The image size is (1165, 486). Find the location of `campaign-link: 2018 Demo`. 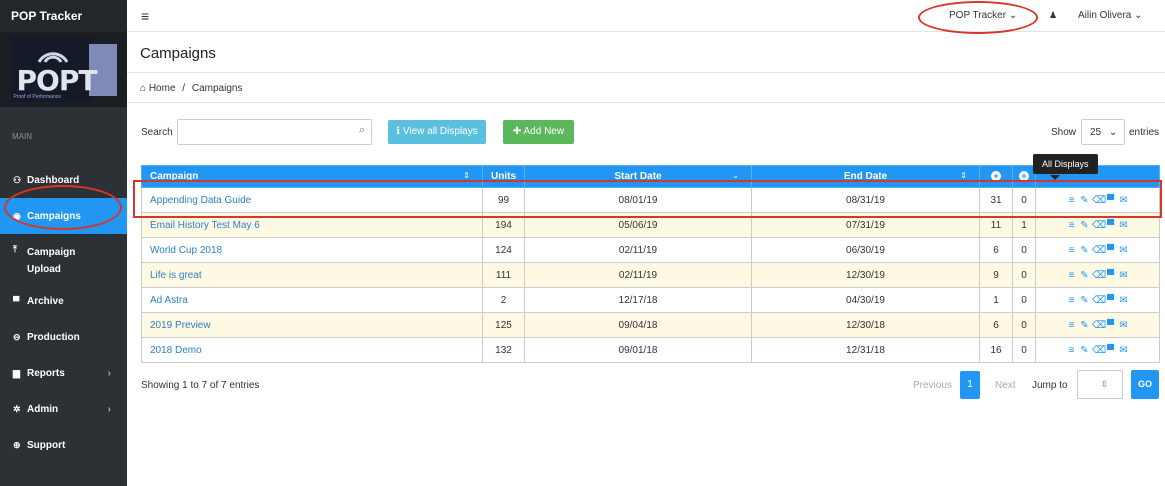

campaign-link: 2018 Demo is located at coordinates (312, 350).